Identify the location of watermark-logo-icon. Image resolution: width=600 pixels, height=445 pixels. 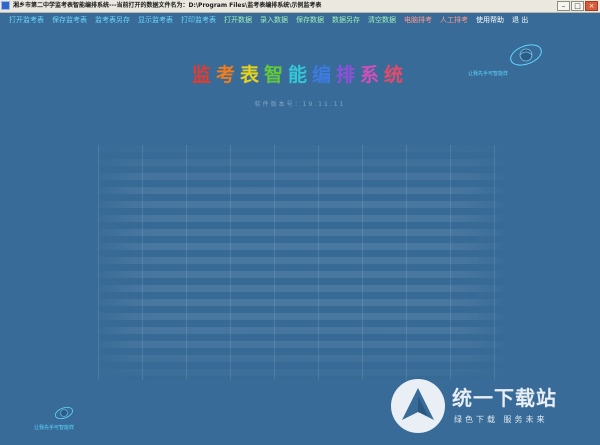
(418, 406).